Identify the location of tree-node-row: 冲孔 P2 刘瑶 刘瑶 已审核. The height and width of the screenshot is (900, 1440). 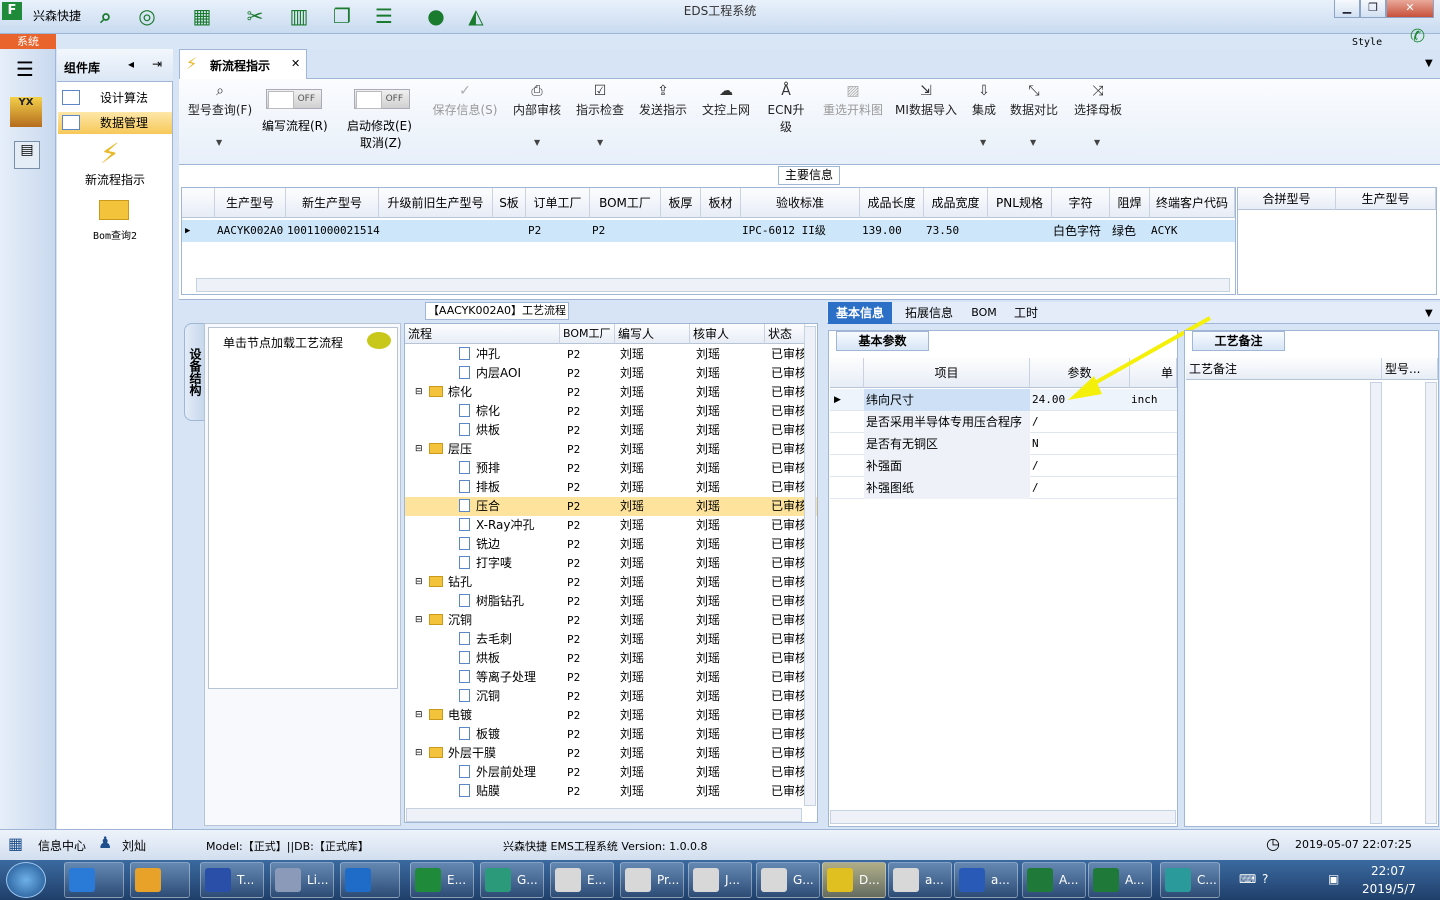
(611, 354).